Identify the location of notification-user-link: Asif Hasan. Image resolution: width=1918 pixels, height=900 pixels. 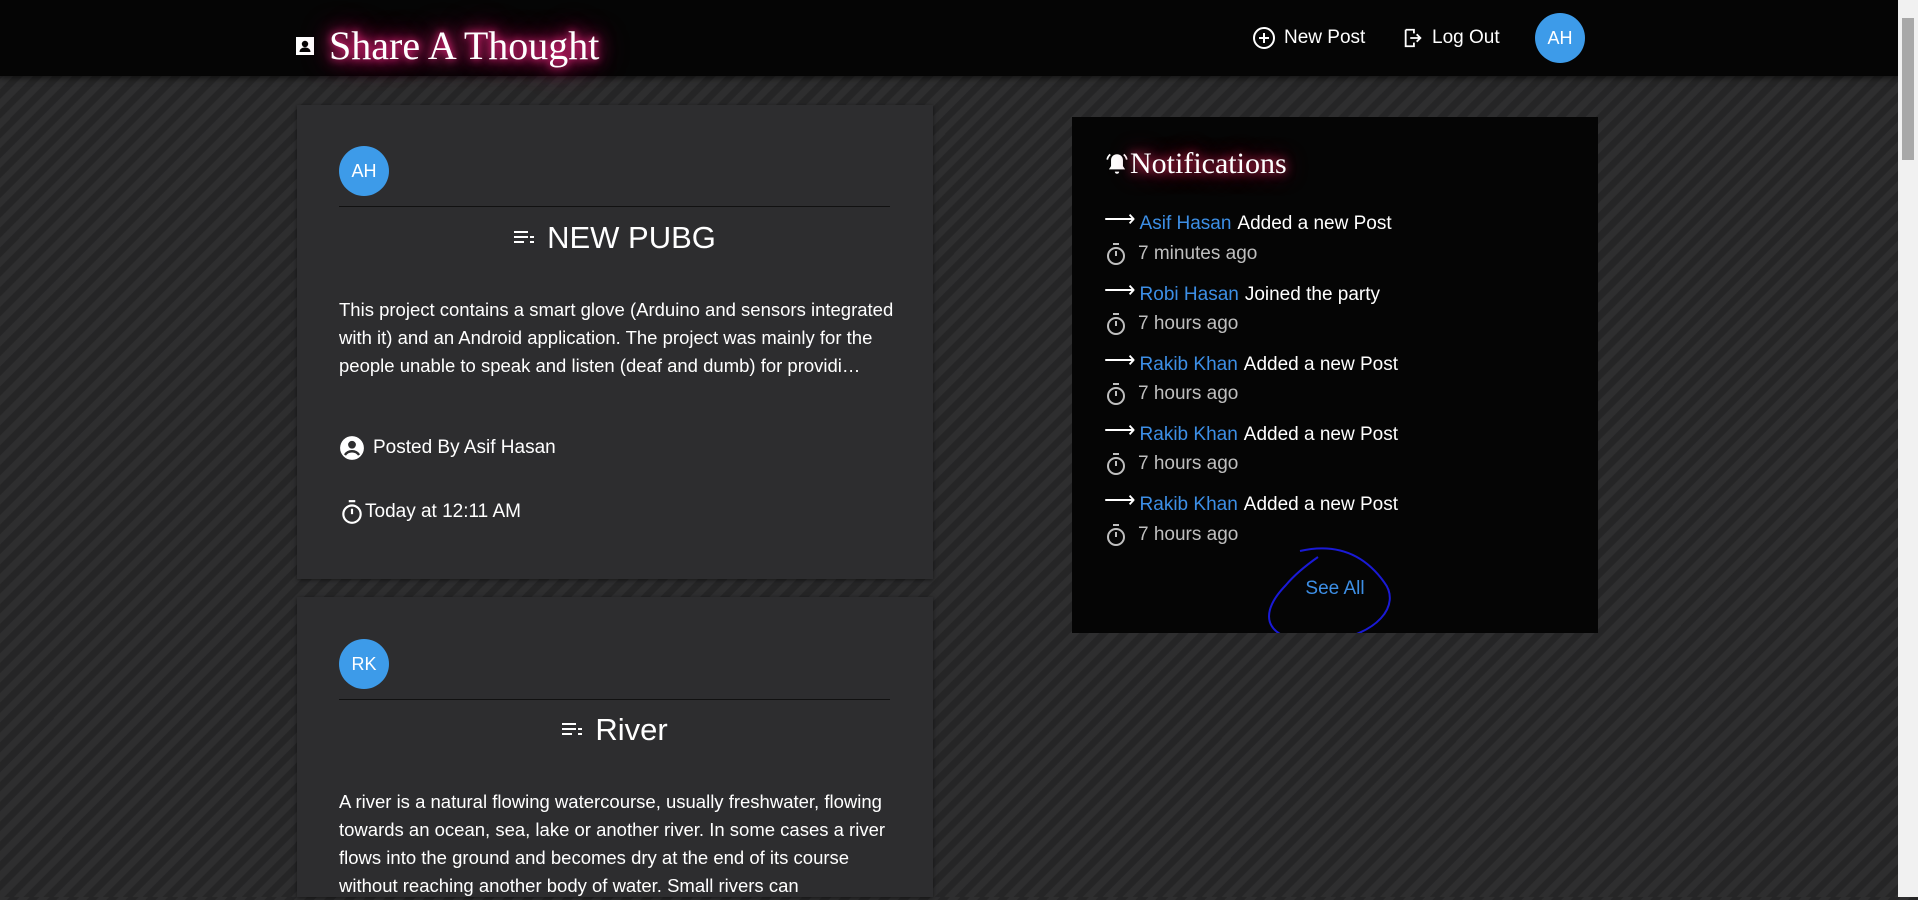
(1186, 224).